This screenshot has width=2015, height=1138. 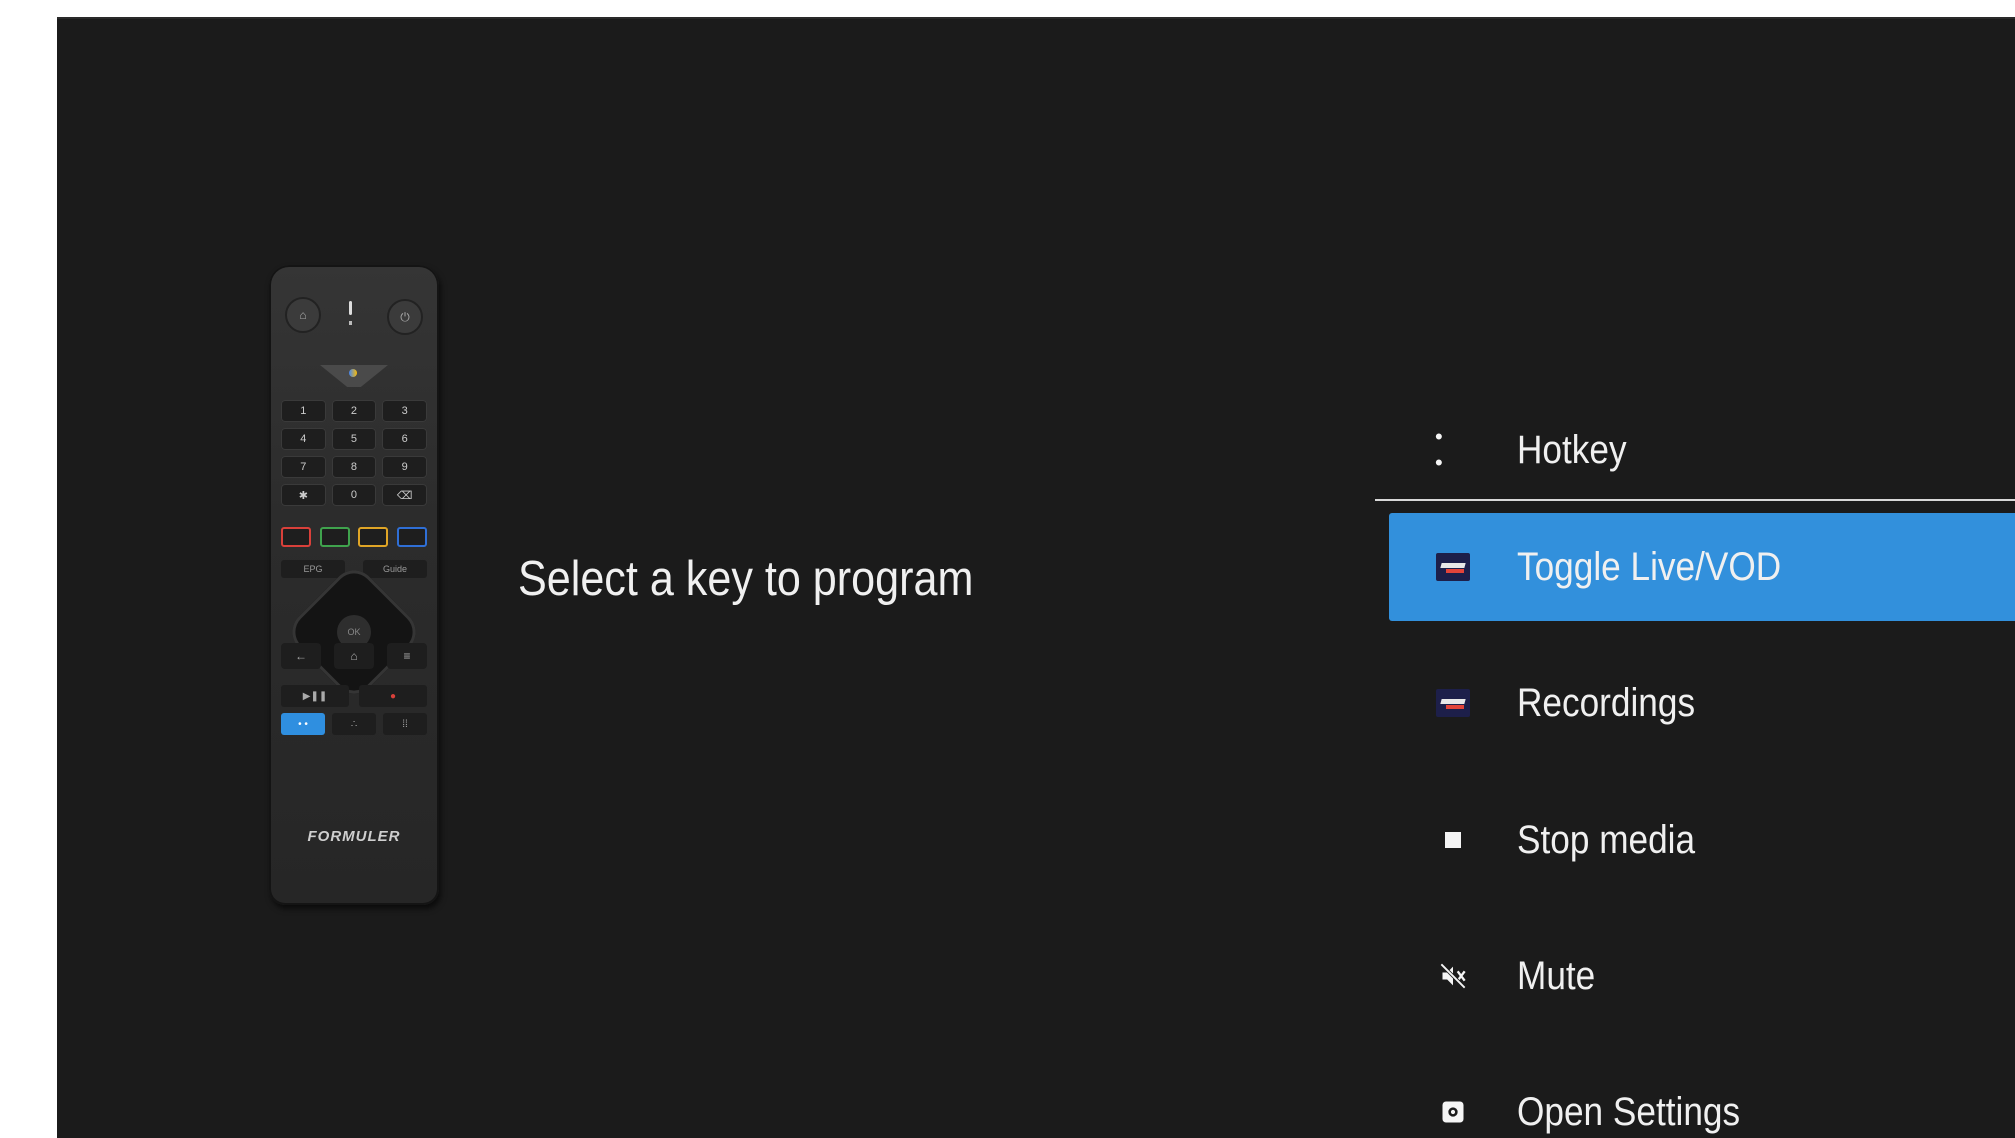 I want to click on play-pause-icon: ▶❚❚, so click(x=315, y=696).